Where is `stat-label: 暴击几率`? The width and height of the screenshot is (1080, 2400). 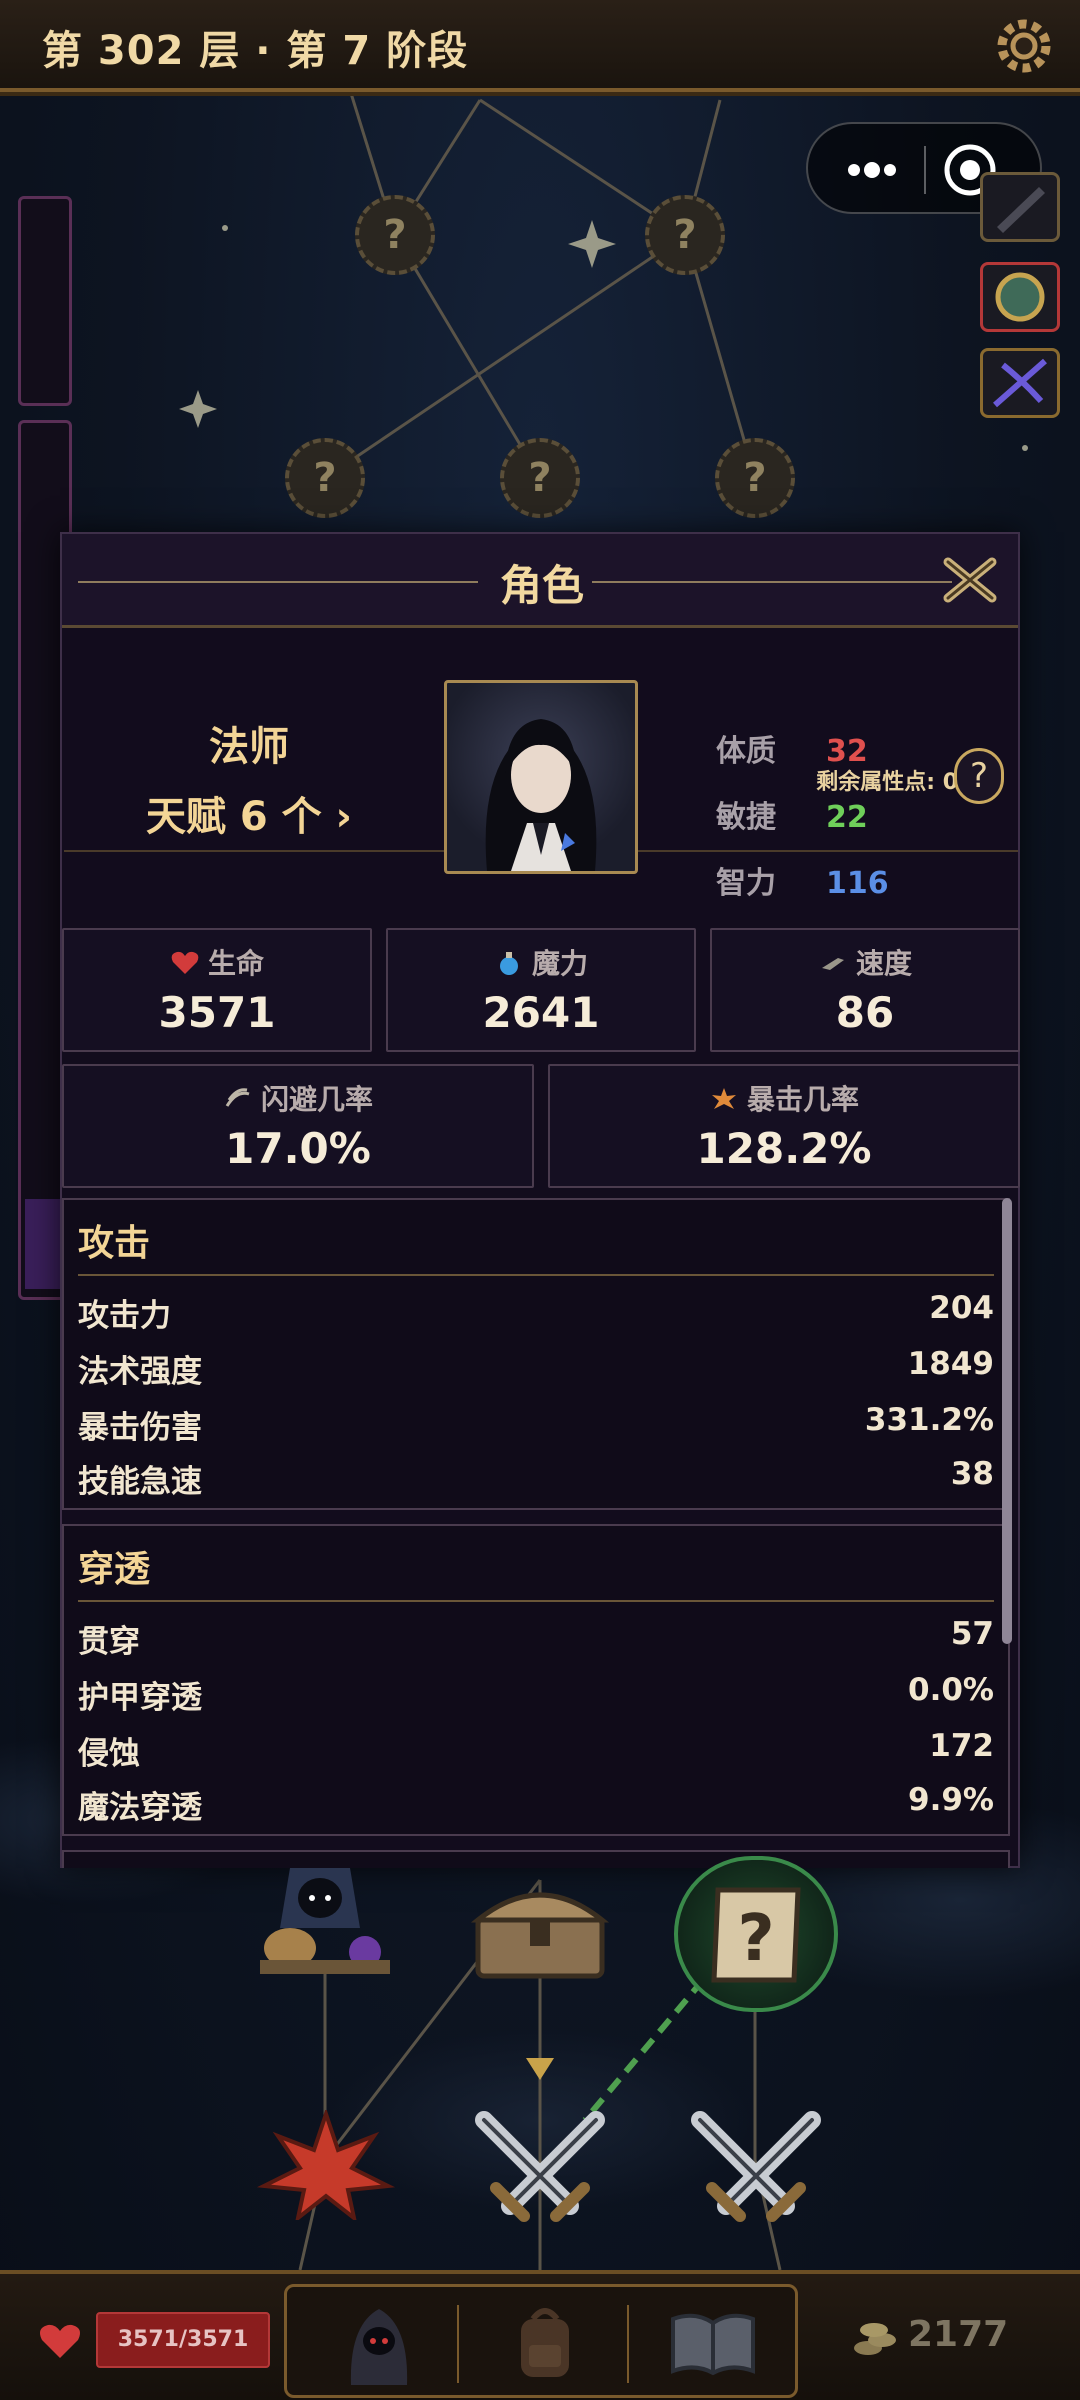
stat-label: 暴击几率 is located at coordinates (784, 1098).